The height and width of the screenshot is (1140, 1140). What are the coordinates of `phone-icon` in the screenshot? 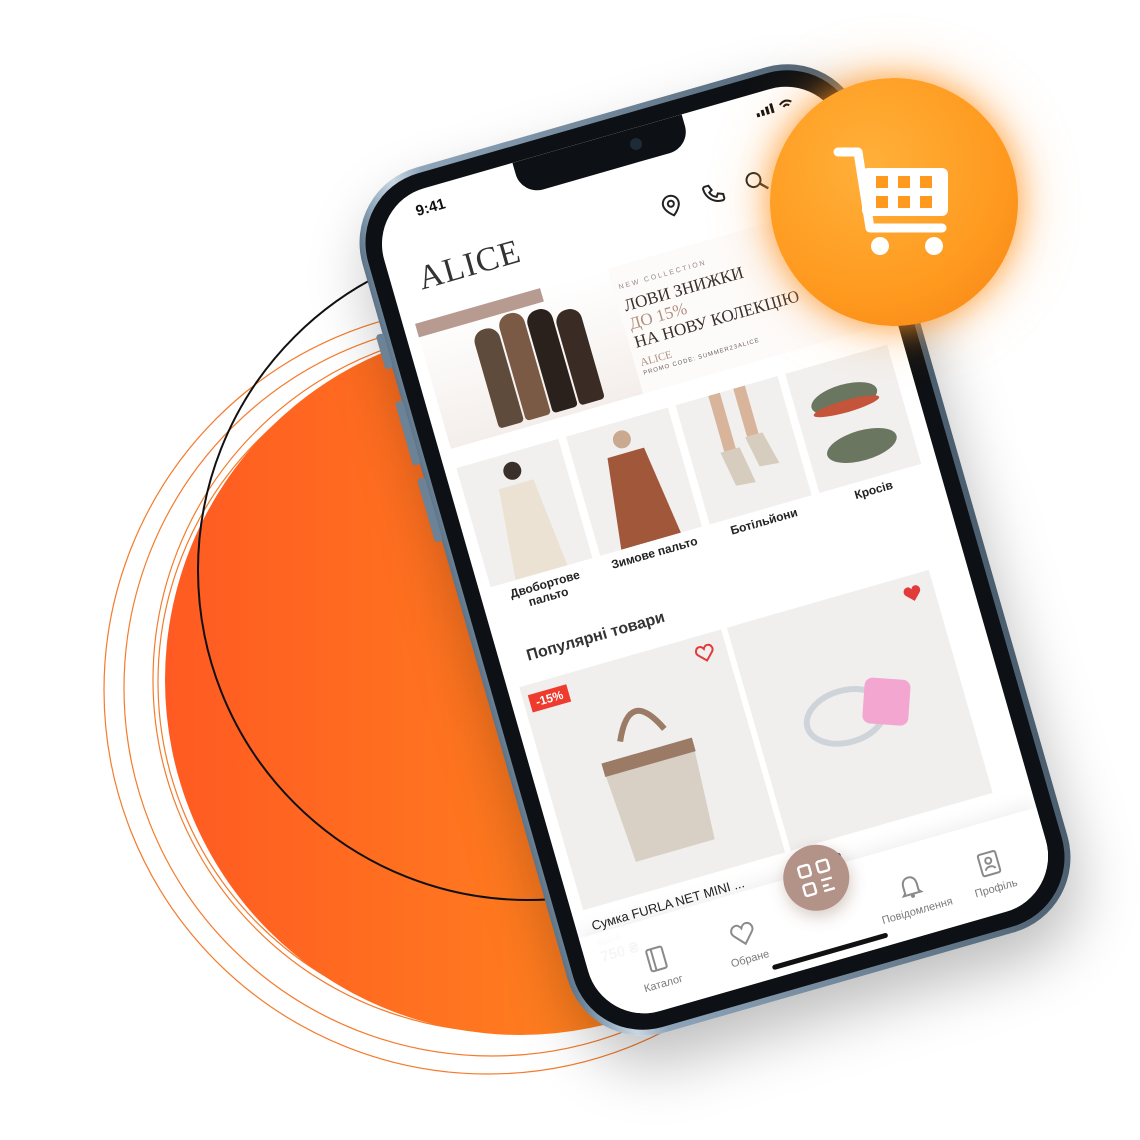 It's located at (714, 193).